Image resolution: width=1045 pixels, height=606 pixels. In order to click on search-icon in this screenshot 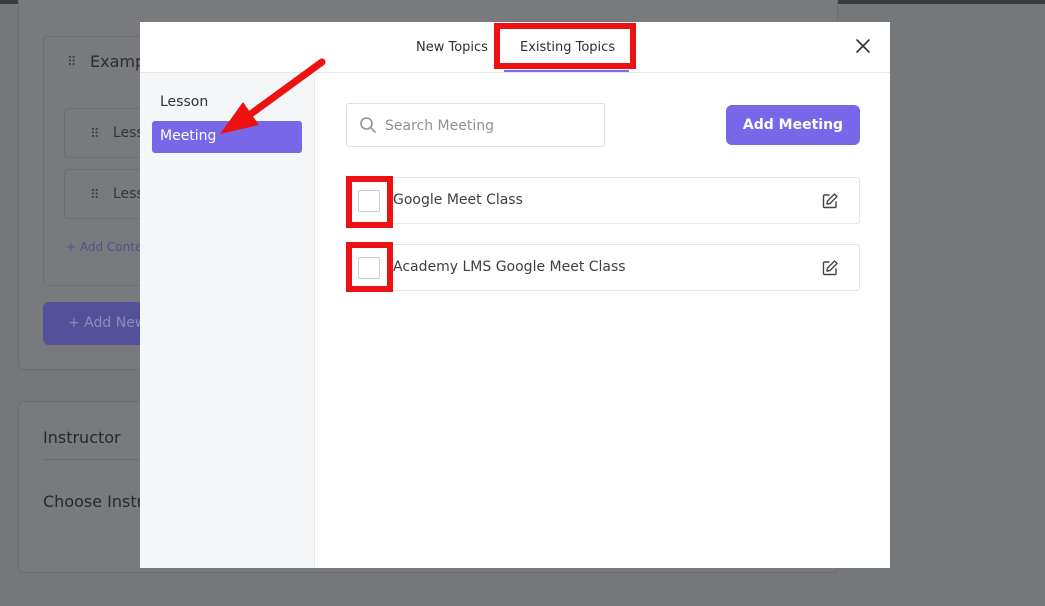, I will do `click(368, 125)`.